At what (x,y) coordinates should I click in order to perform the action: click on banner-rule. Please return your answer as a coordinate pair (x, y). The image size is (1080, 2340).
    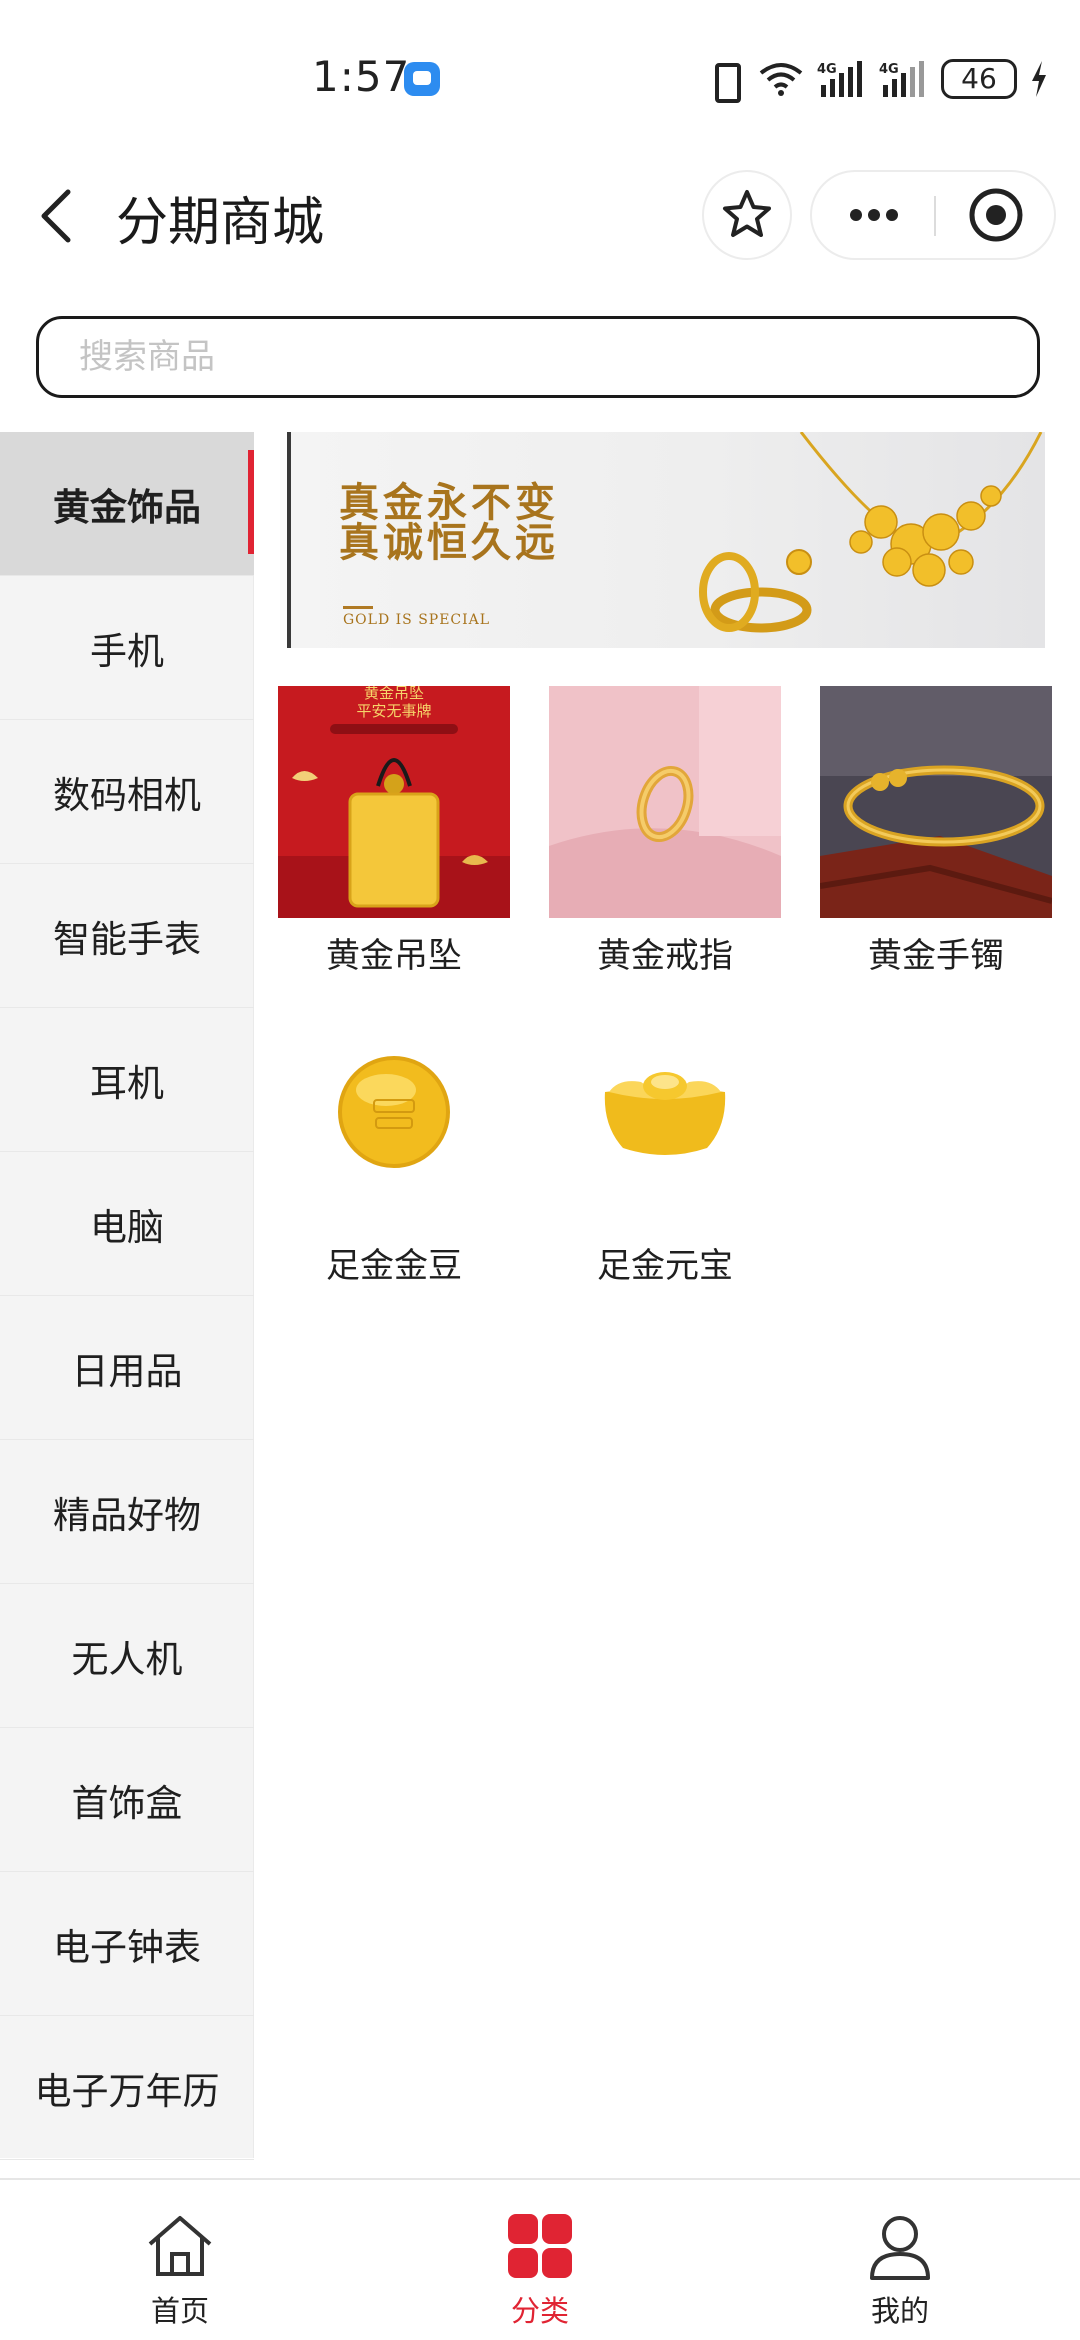
    Looking at the image, I should click on (358, 607).